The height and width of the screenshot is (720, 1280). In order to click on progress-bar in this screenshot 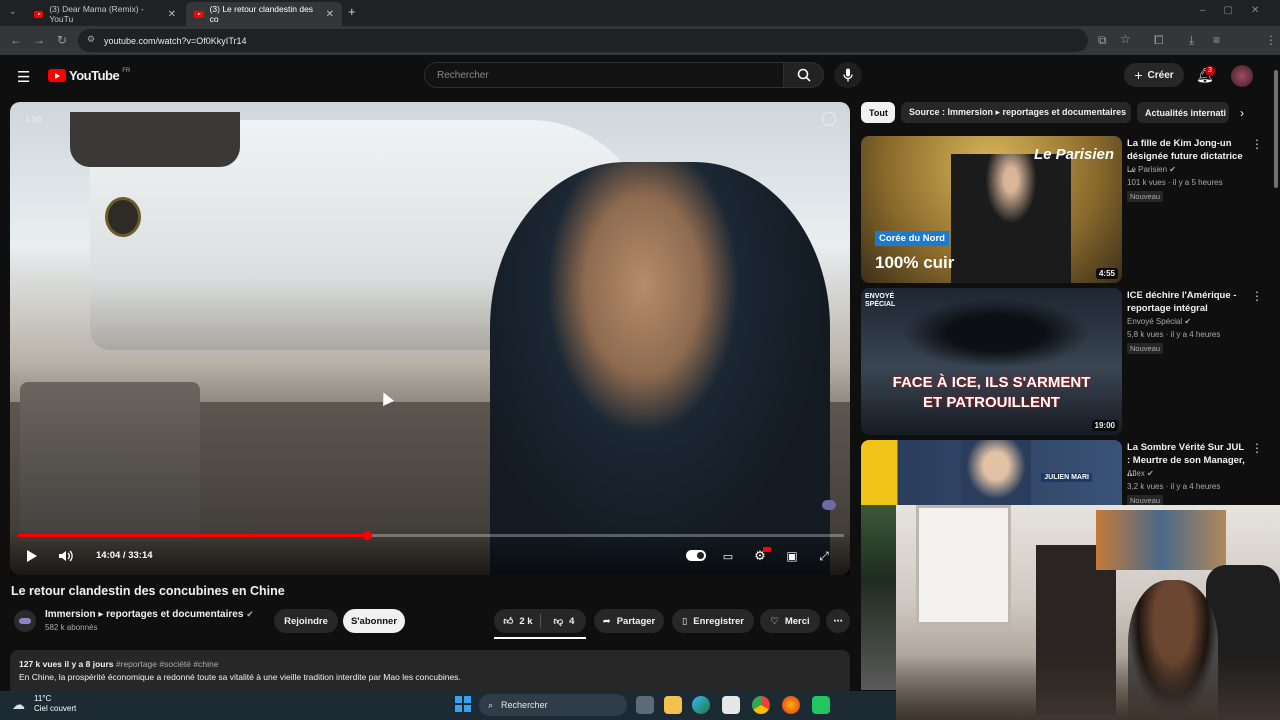, I will do `click(431, 535)`.